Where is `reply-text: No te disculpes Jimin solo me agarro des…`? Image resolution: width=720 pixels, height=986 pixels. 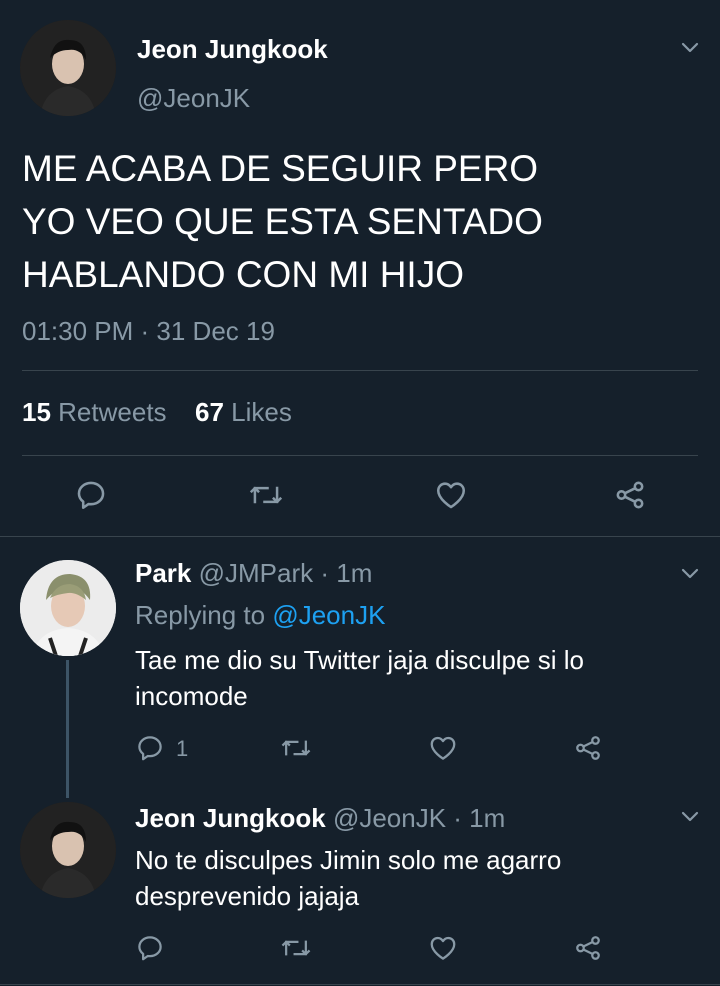 reply-text: No te disculpes Jimin solo me agarro des… is located at coordinates (348, 878).